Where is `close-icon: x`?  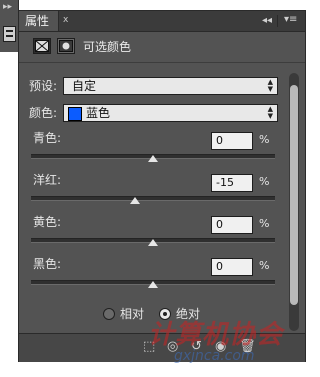 close-icon: x is located at coordinates (65, 20).